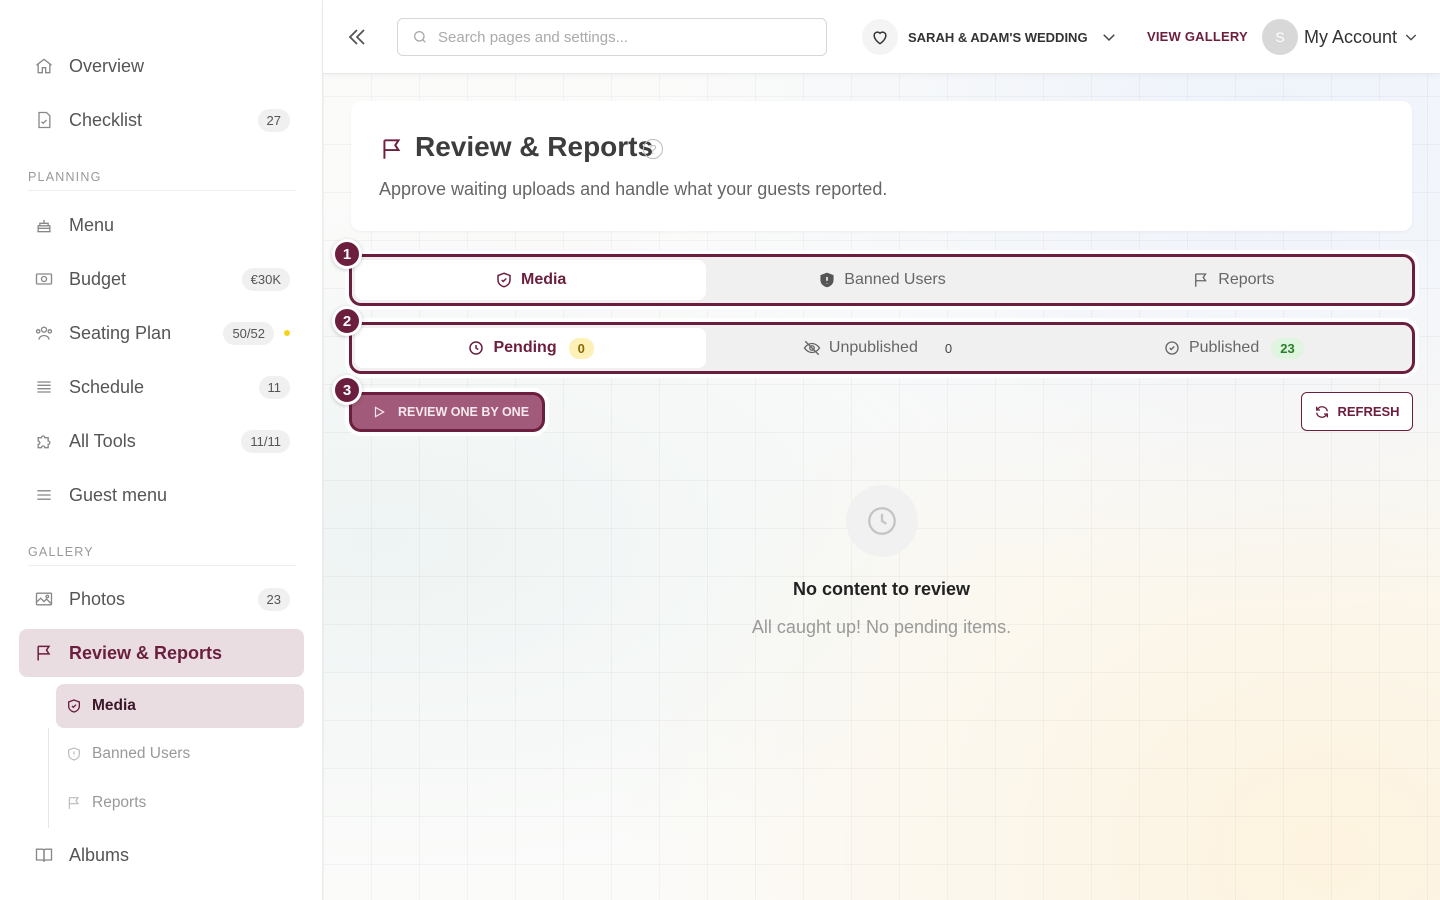 This screenshot has height=900, width=1440. What do you see at coordinates (48, 778) in the screenshot?
I see `subnav-line` at bounding box center [48, 778].